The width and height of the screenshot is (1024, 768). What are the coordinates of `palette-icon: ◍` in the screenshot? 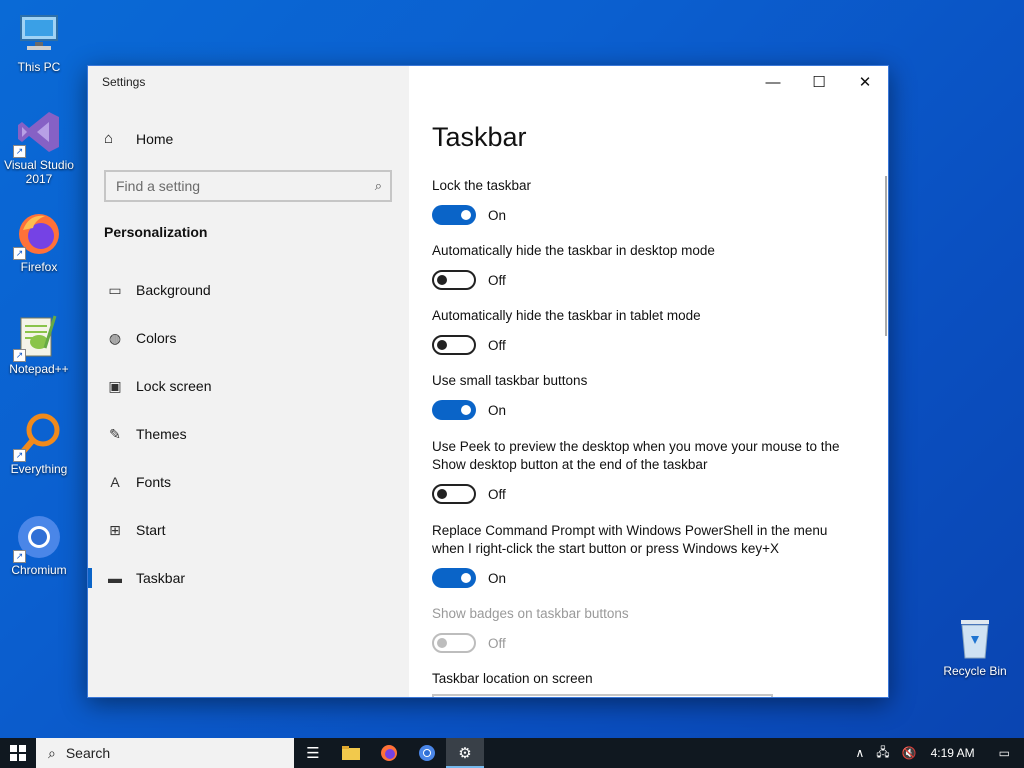 It's located at (115, 337).